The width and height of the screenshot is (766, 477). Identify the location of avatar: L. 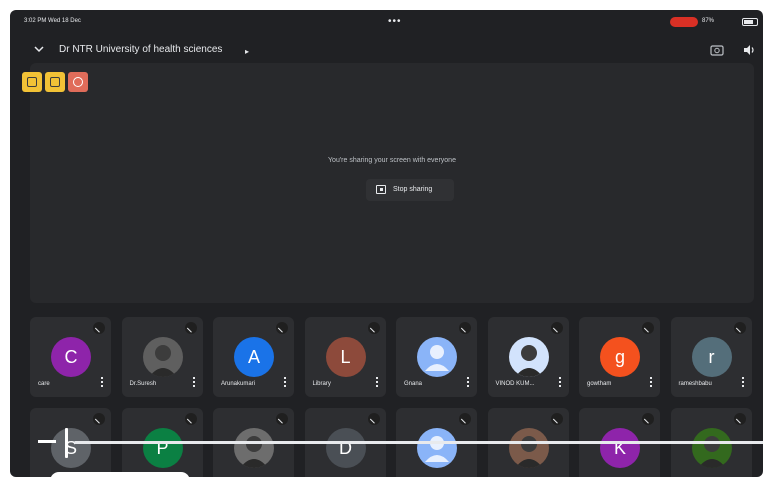
(345, 357).